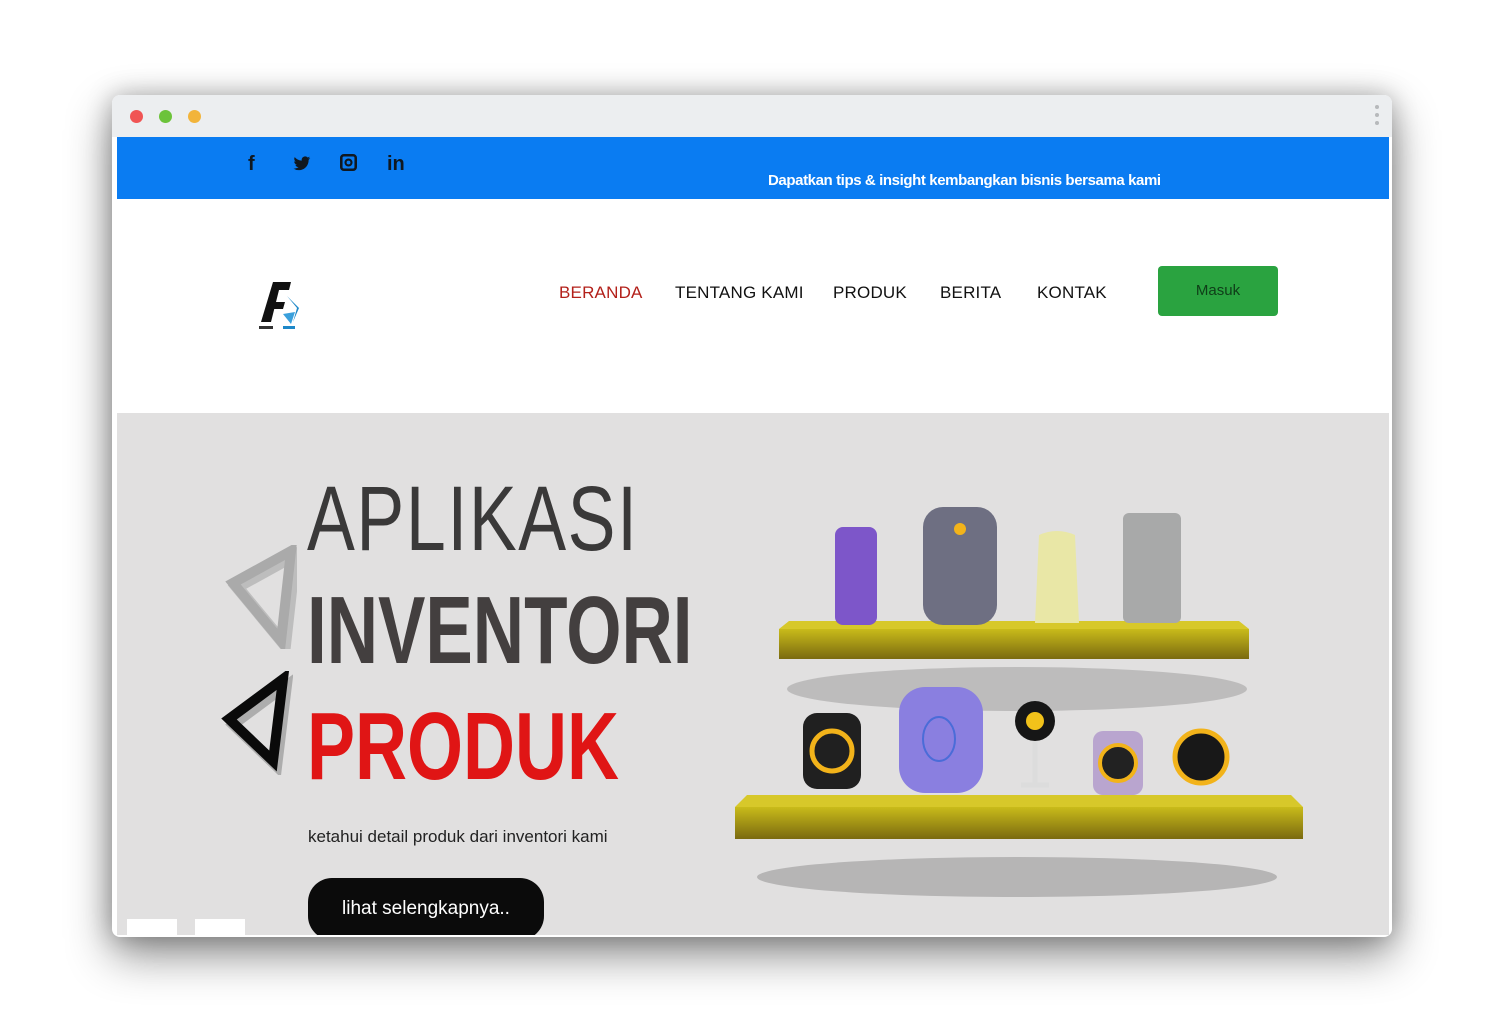 The width and height of the screenshot is (1504, 1018). Describe the element at coordinates (1152, 568) in the screenshot. I see `speaker-mesh` at that location.